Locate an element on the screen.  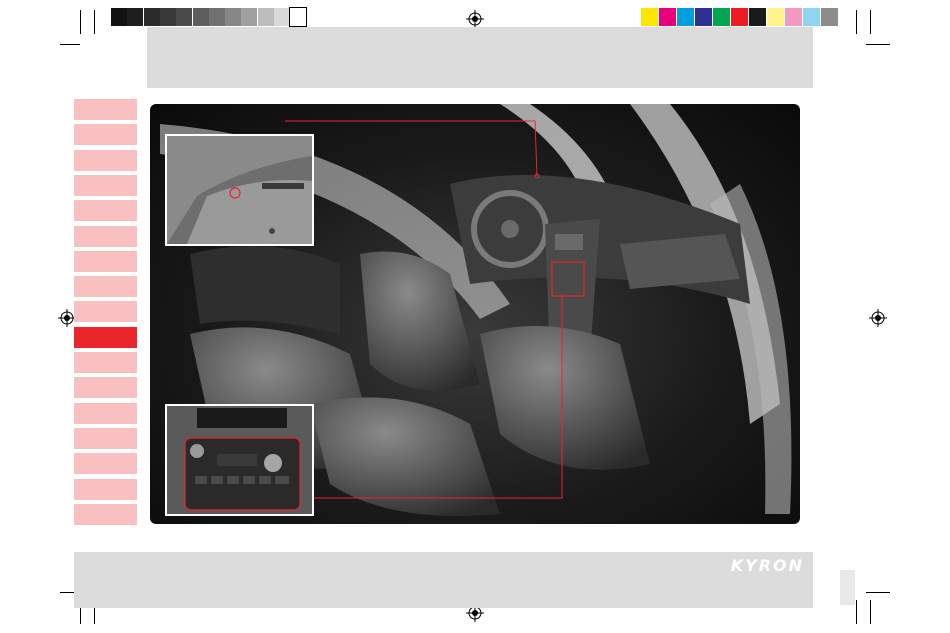
temperature-knob-right is located at coordinates (273, 463).